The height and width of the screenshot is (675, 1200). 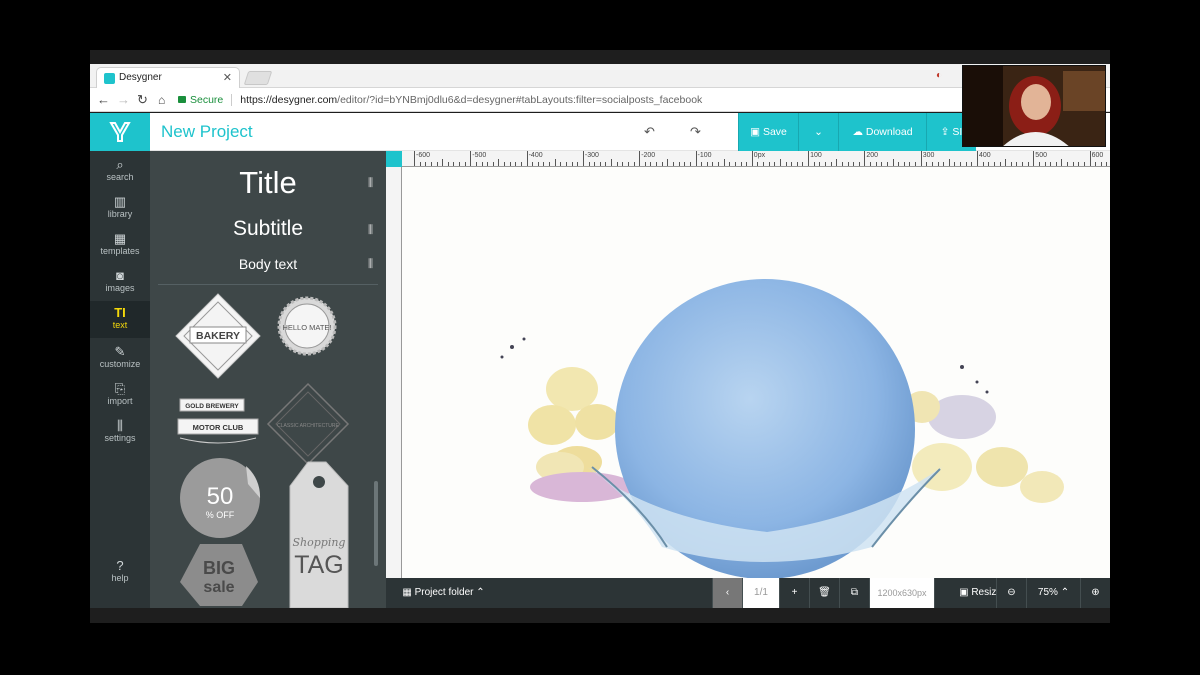 I want to click on close-tab-icon: ✕, so click(x=227, y=77).